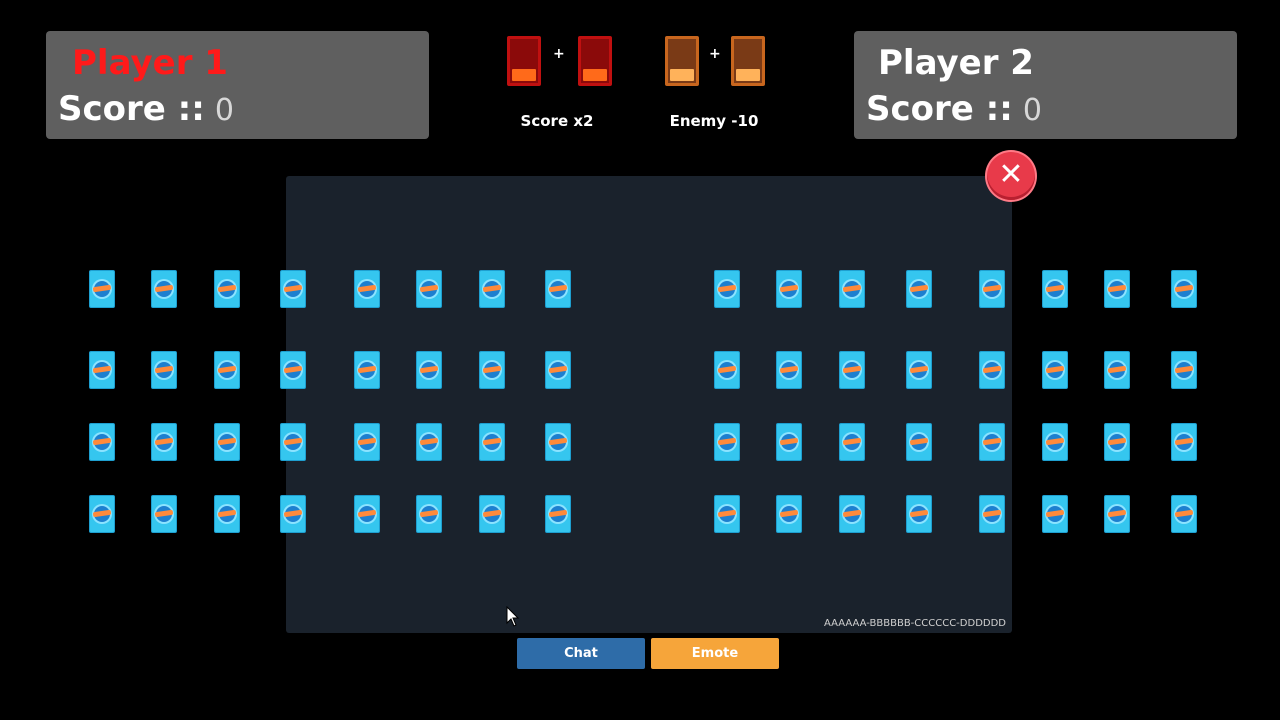 The width and height of the screenshot is (1280, 720). What do you see at coordinates (939, 109) in the screenshot?
I see `player2-score-label: Score ::` at bounding box center [939, 109].